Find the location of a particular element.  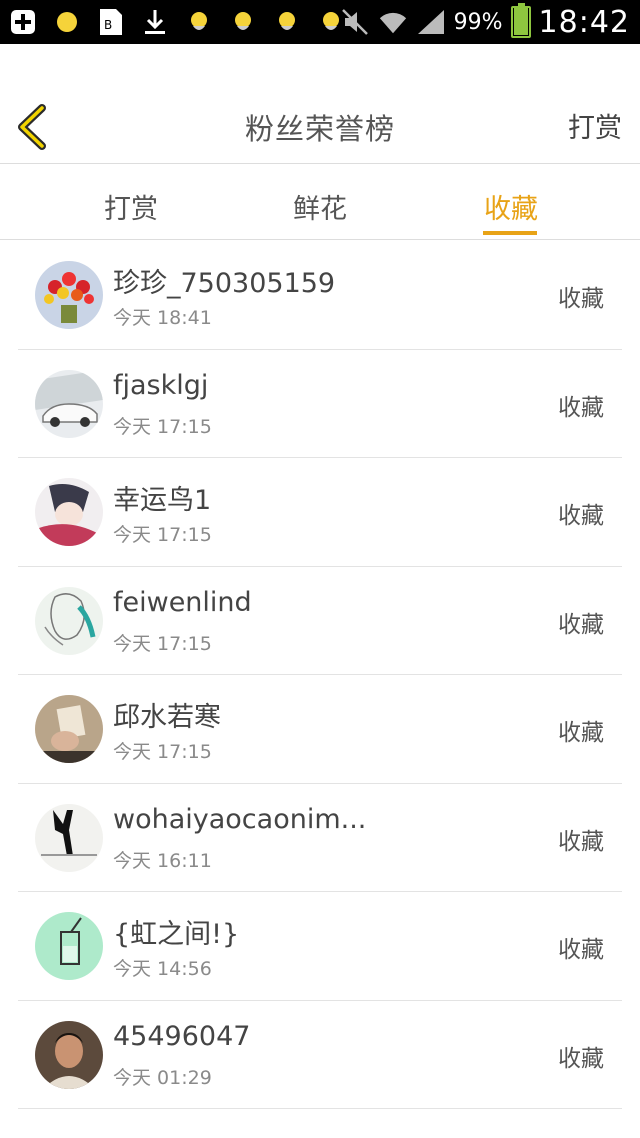

mute-icon is located at coordinates (355, 22).